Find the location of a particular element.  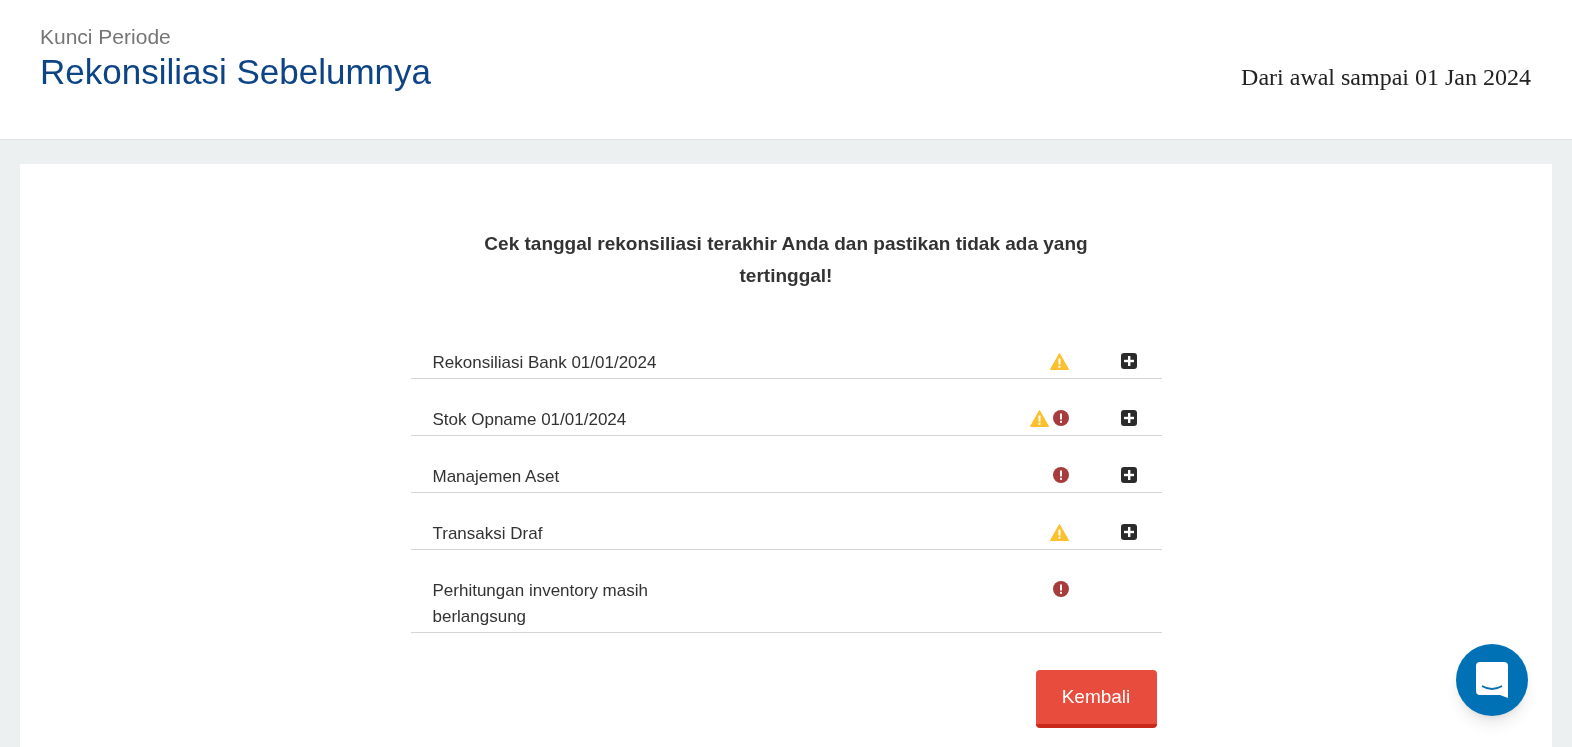

instruction-text: Cek tanggal rekonsiliasi terakhir Anda dan pastikan tidak ada yang tertinggal! is located at coordinates (786, 260).